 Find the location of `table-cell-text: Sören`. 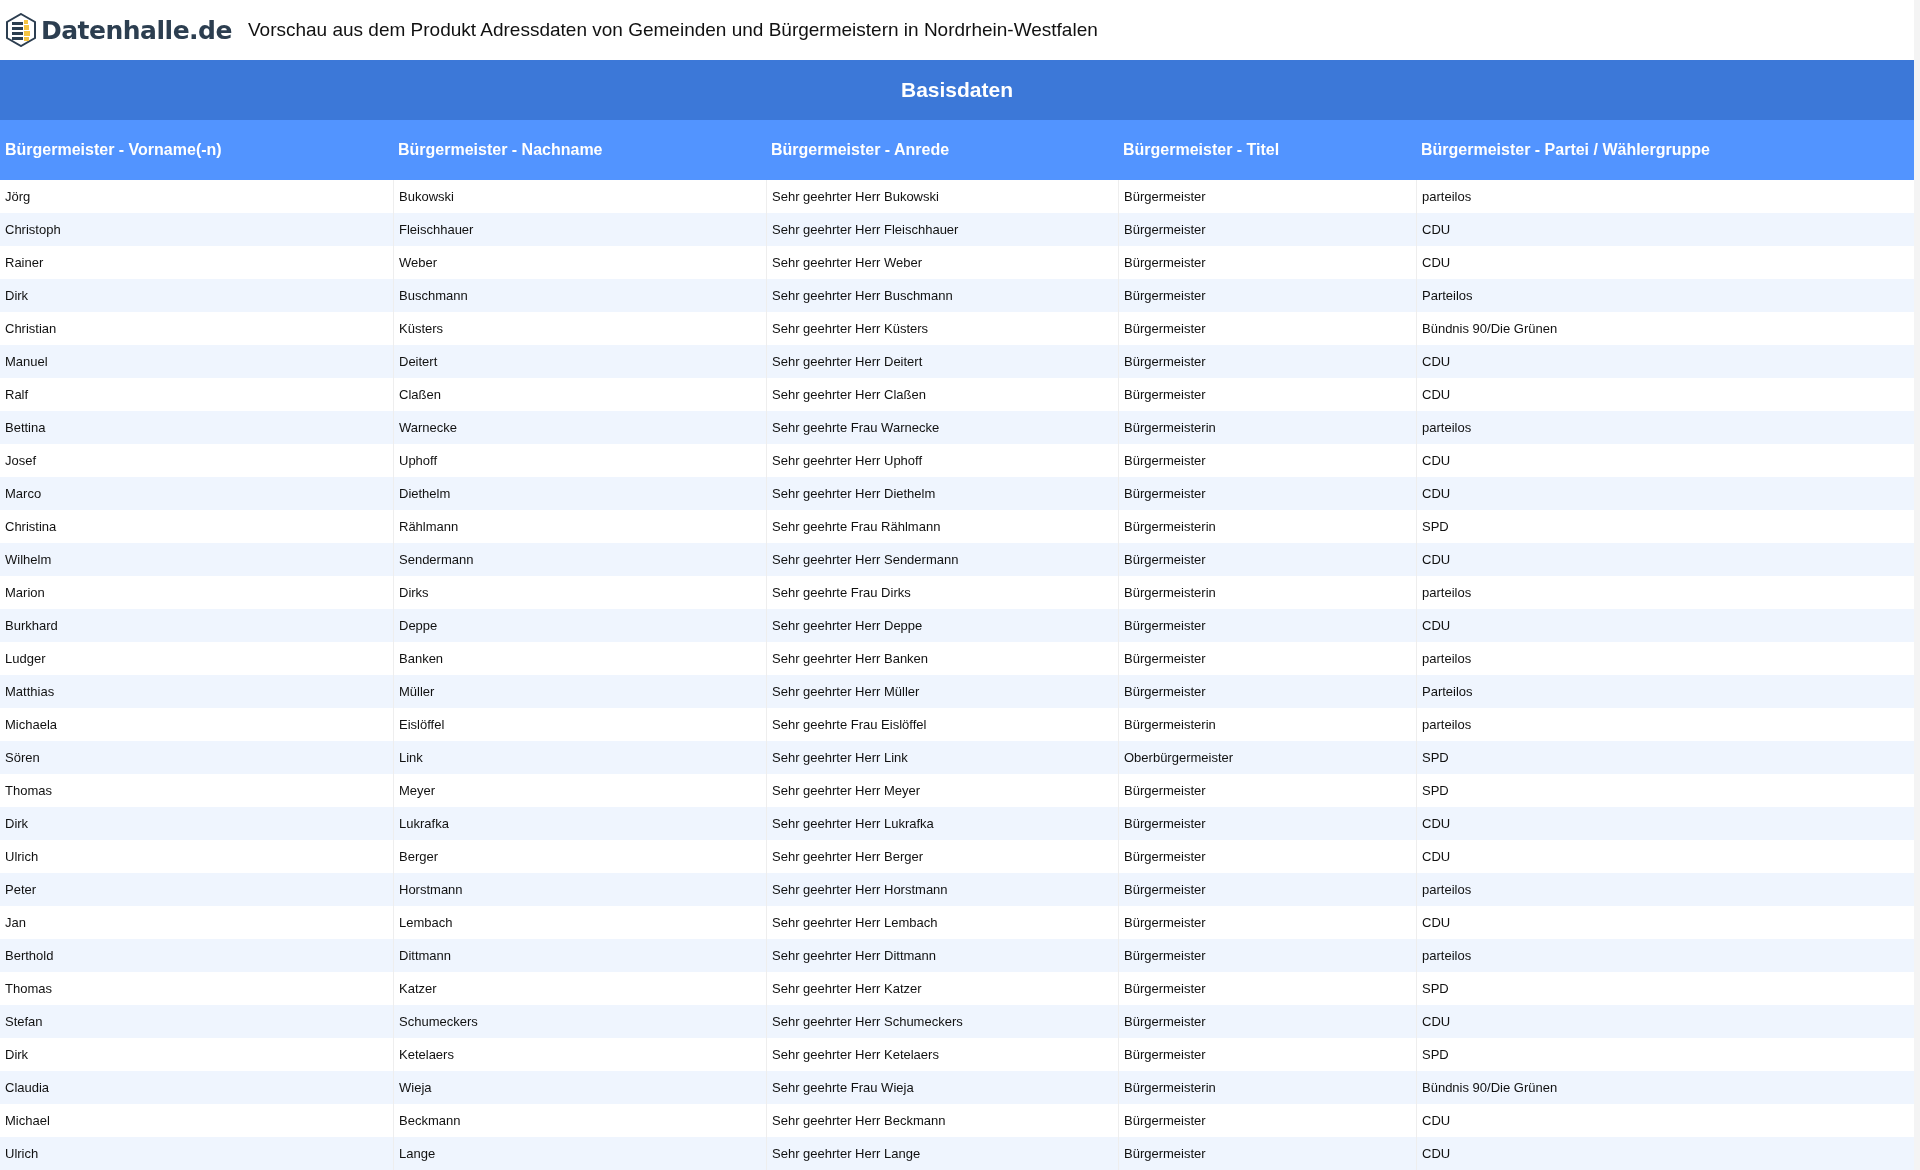

table-cell-text: Sören is located at coordinates (22, 758).